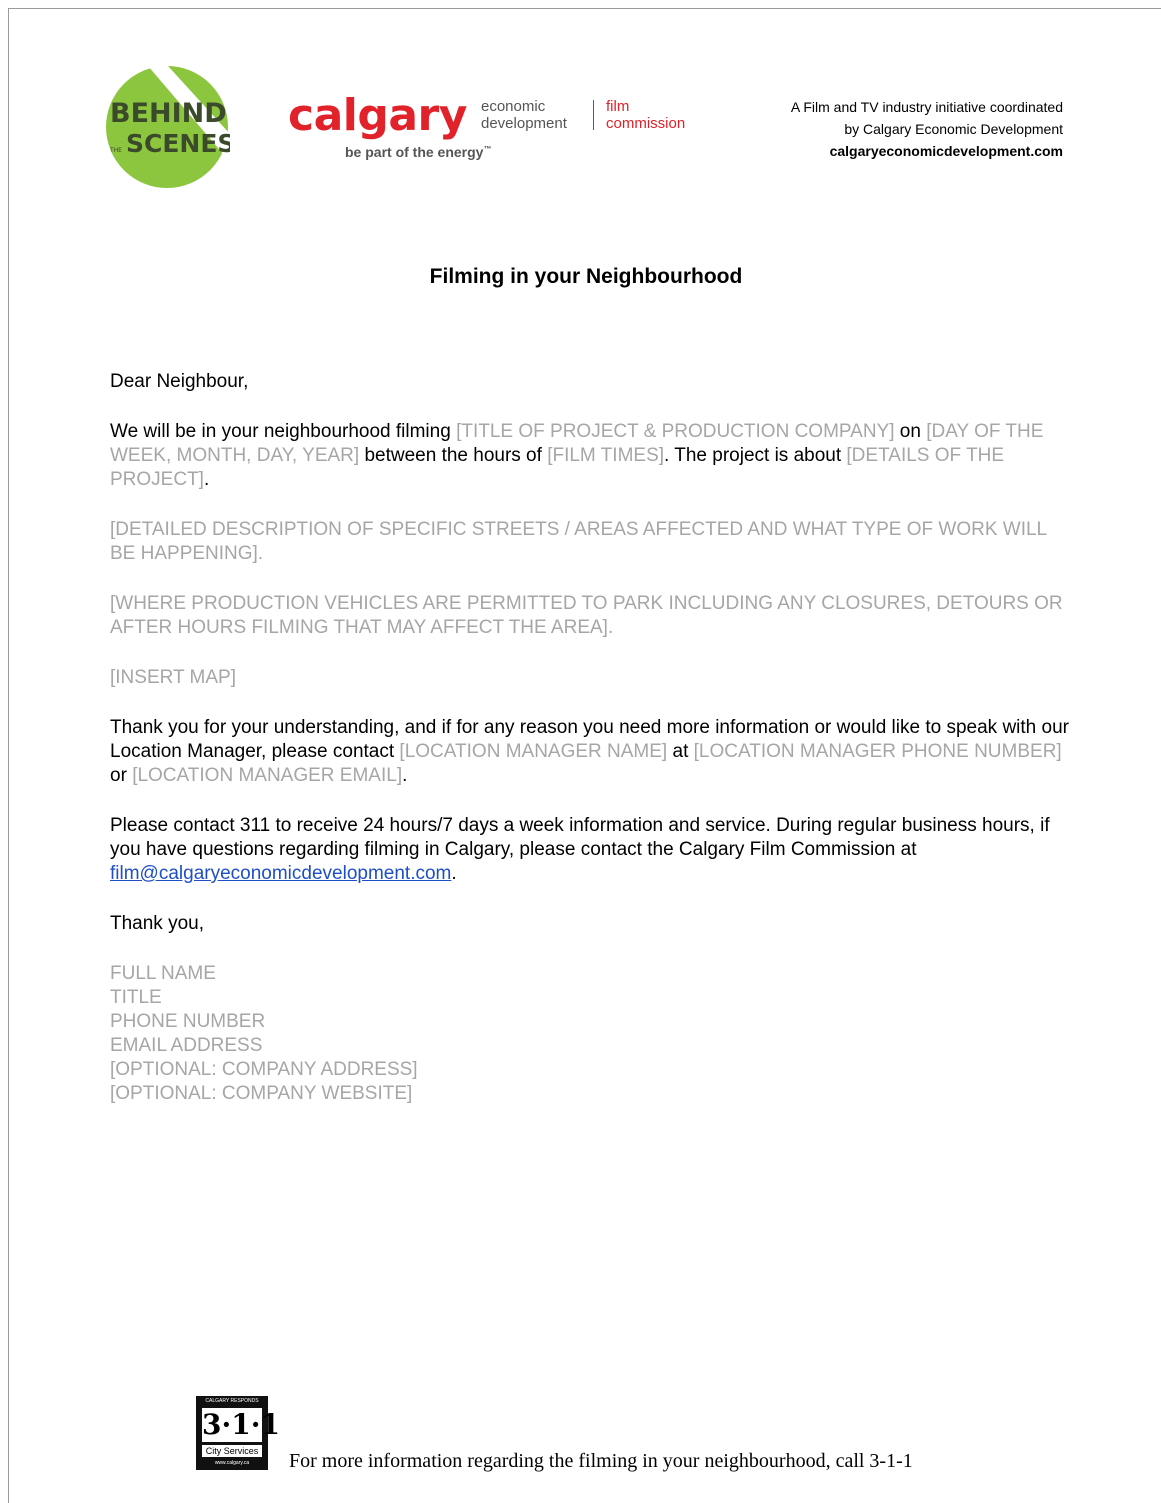  Describe the element at coordinates (280, 873) in the screenshot. I see `film-commission-email-link: film@calgaryeconomicdevelopment.com` at that location.